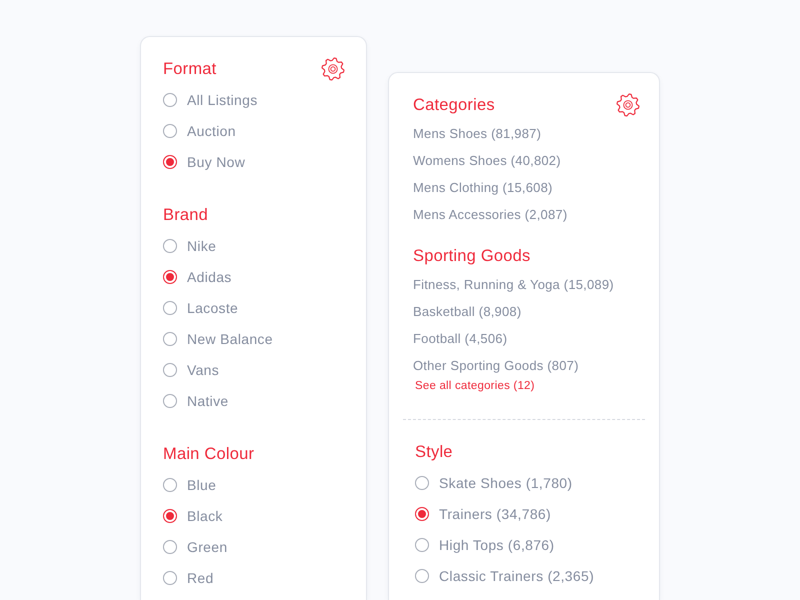  I want to click on option-label: Skate Shoes (1,780), so click(505, 483).